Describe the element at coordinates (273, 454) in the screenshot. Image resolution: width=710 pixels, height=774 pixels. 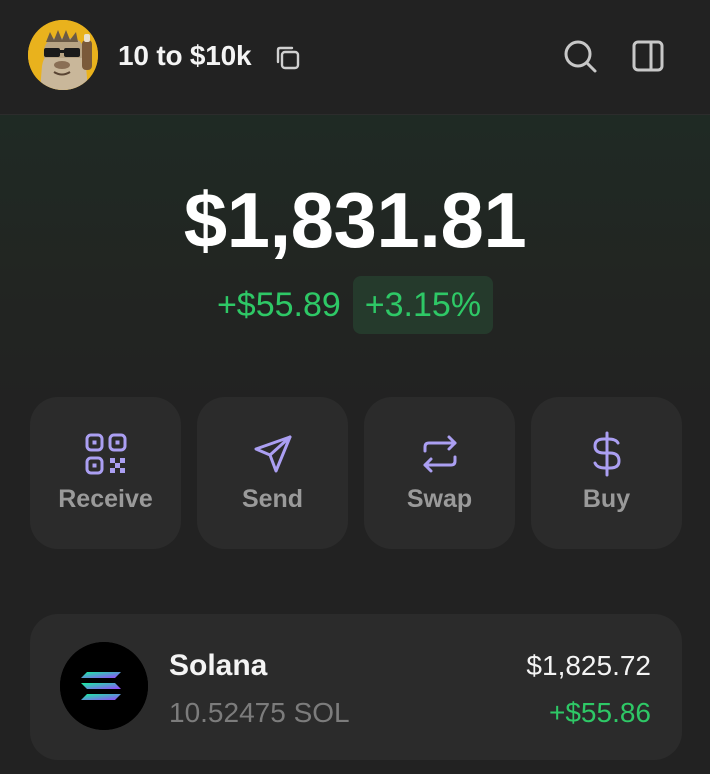
I see `send-arrow-icon` at that location.